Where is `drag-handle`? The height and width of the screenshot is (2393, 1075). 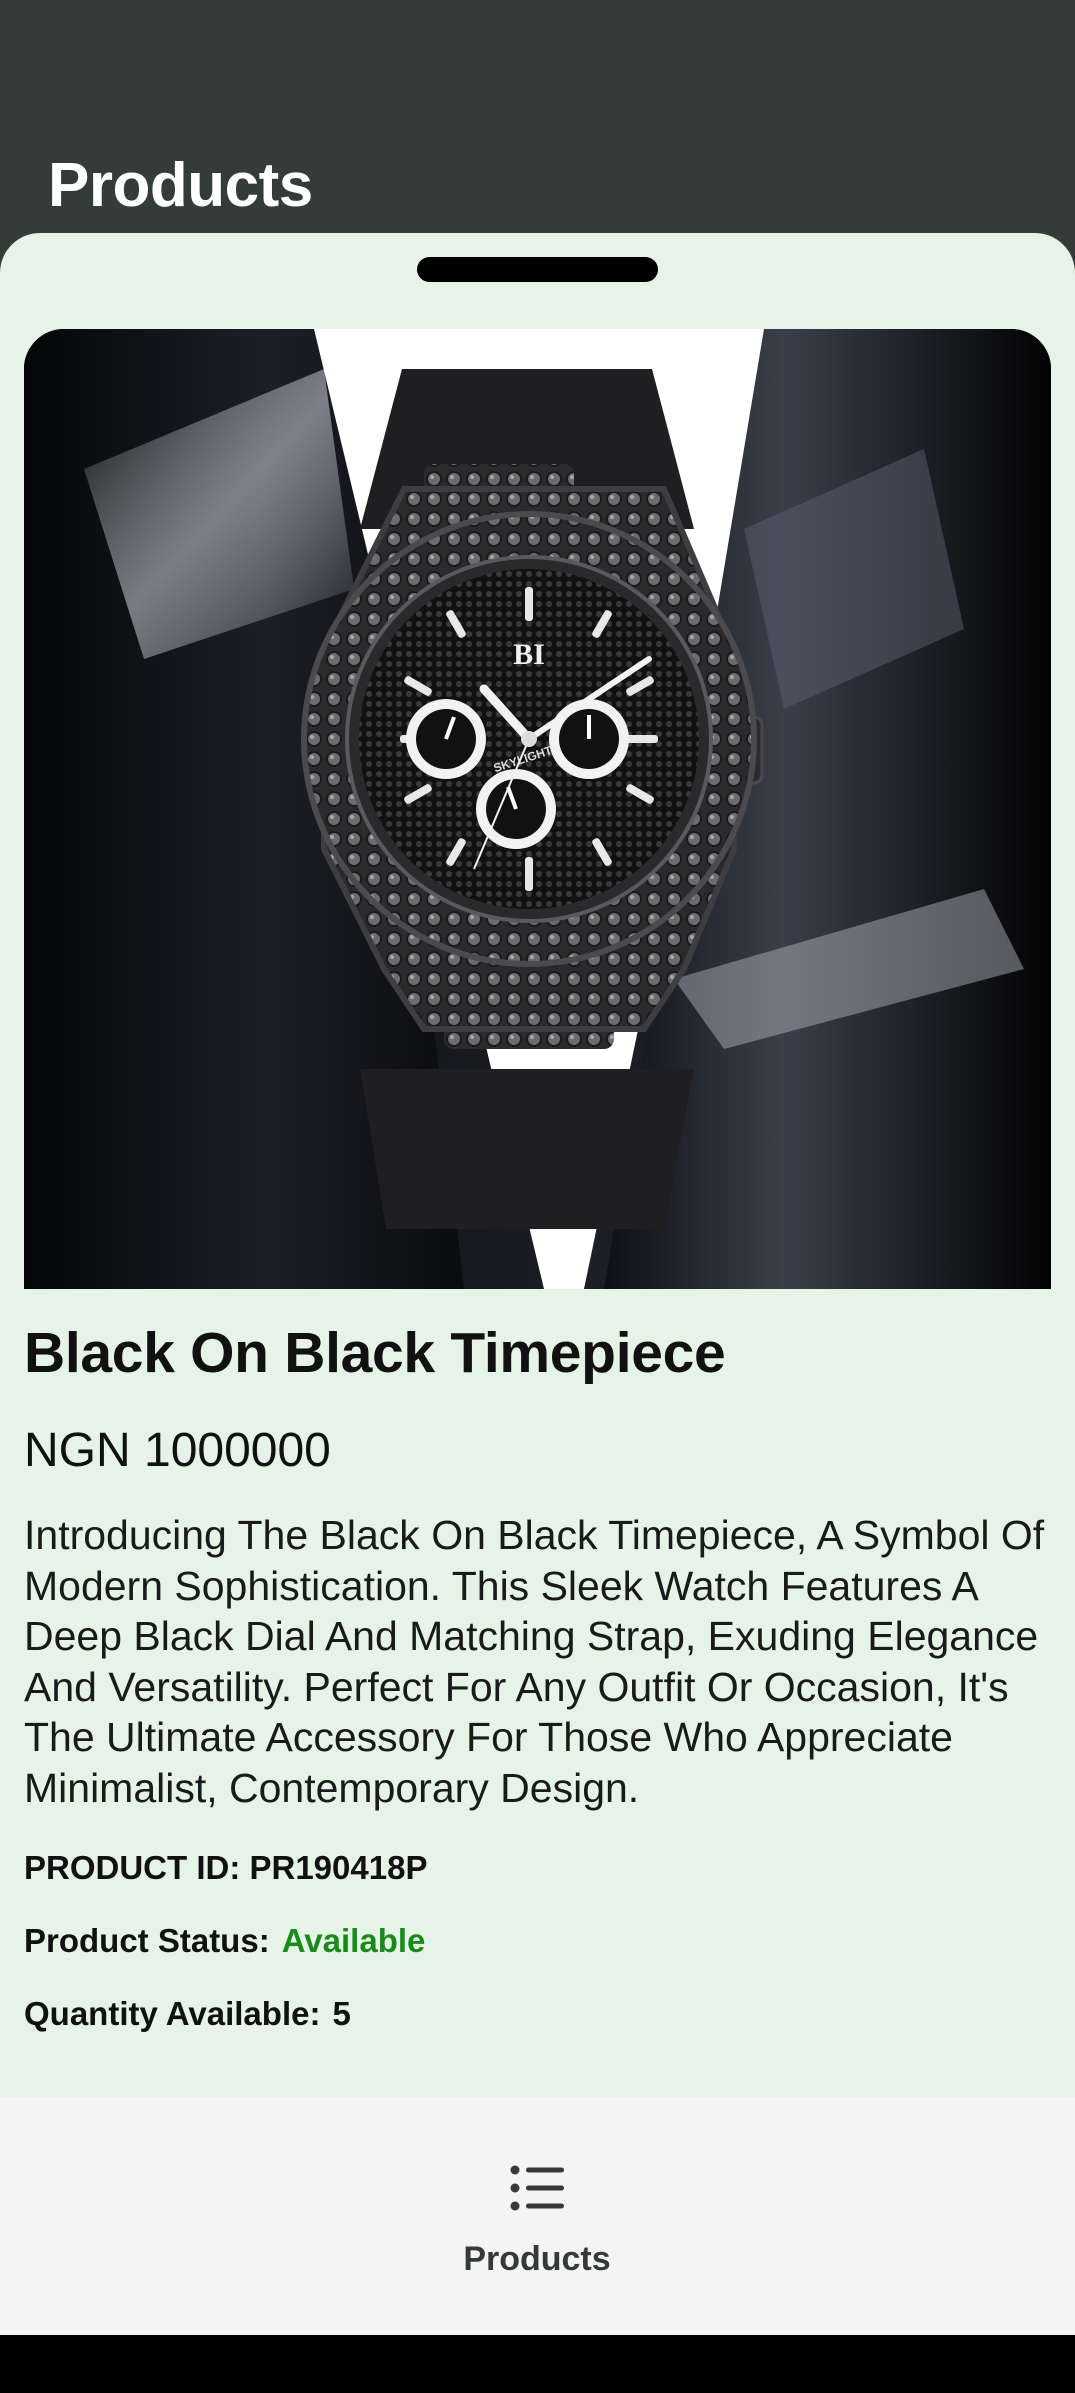
drag-handle is located at coordinates (537, 269).